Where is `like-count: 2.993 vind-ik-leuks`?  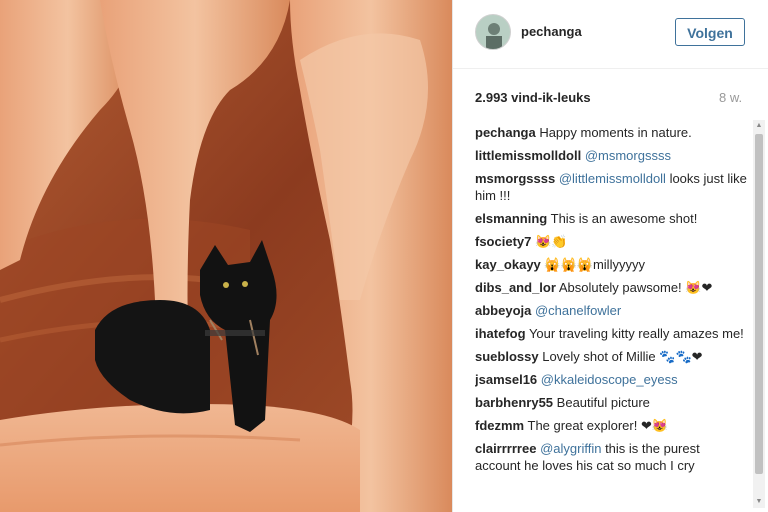 like-count: 2.993 vind-ik-leuks is located at coordinates (533, 97).